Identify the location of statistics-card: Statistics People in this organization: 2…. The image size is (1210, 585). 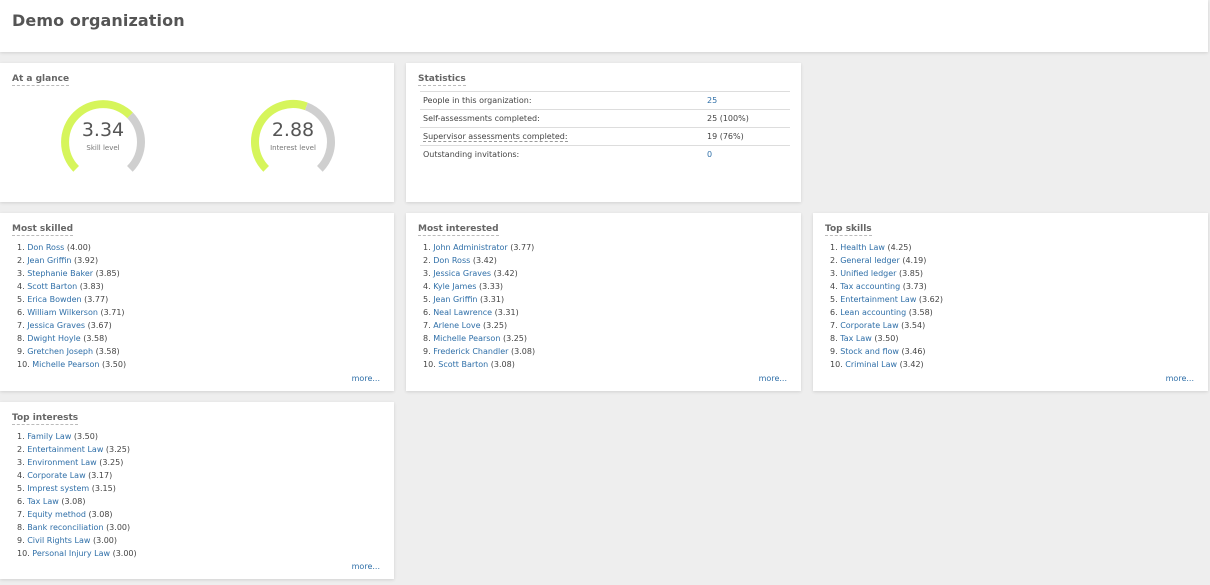
(603, 132).